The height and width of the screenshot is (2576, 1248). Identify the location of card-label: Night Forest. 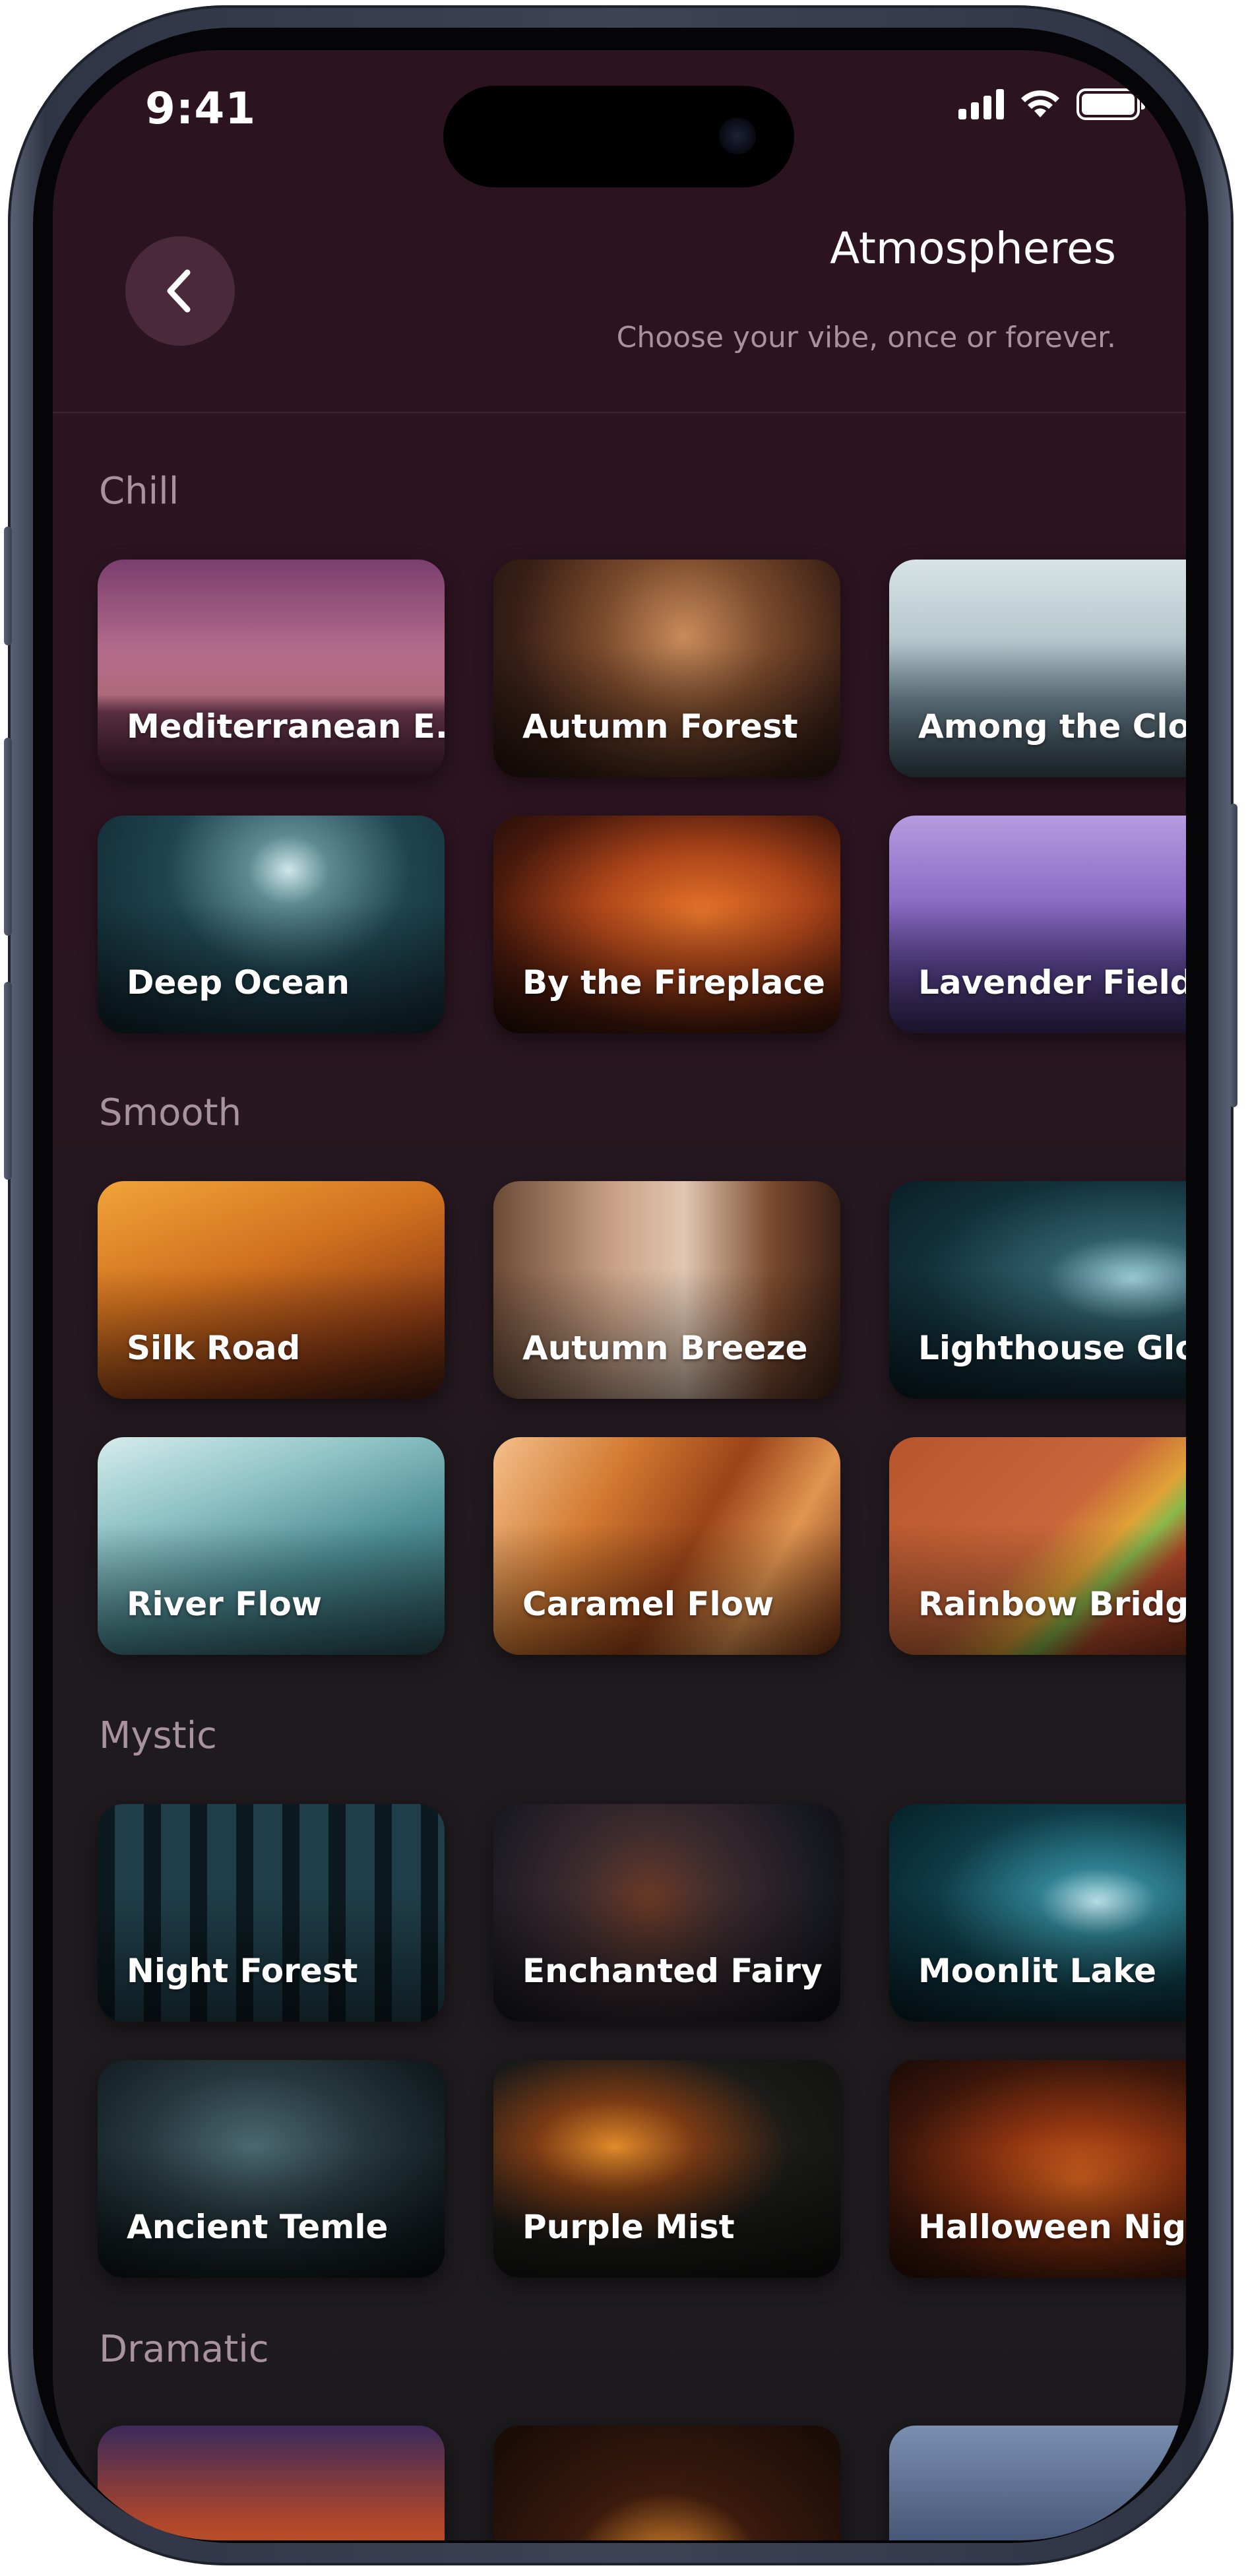
(243, 1971).